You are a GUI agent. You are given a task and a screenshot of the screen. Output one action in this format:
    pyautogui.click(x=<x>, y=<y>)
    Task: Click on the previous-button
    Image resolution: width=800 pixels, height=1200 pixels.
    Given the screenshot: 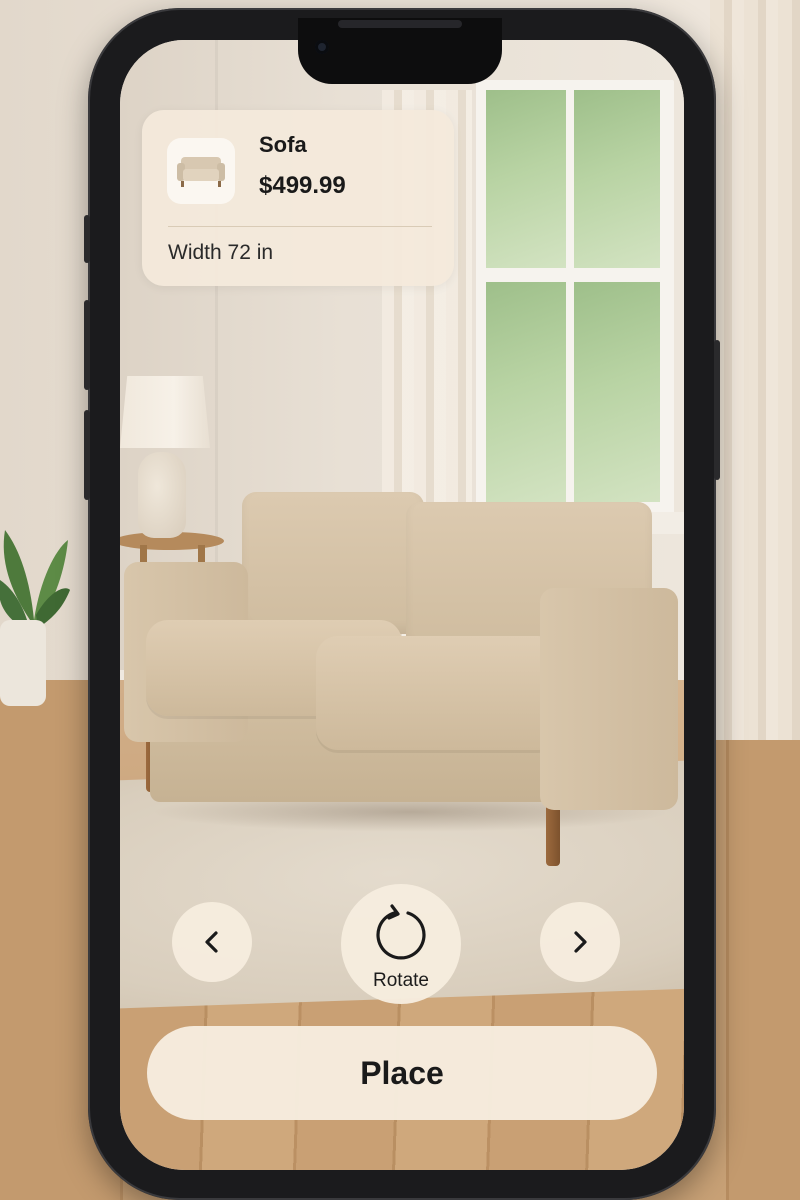 What is the action you would take?
    pyautogui.click(x=212, y=942)
    